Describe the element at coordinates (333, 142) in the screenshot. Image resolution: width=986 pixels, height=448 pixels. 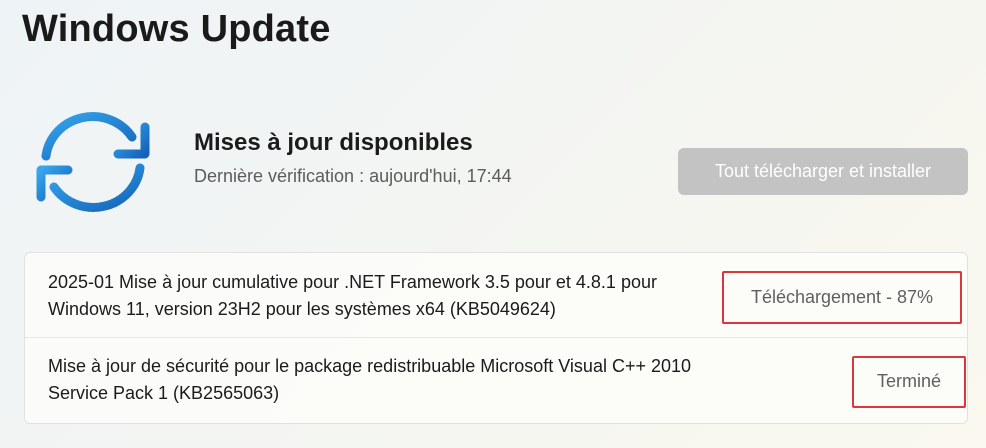
I see `updates-available-heading: Mises à jour disponibles` at that location.